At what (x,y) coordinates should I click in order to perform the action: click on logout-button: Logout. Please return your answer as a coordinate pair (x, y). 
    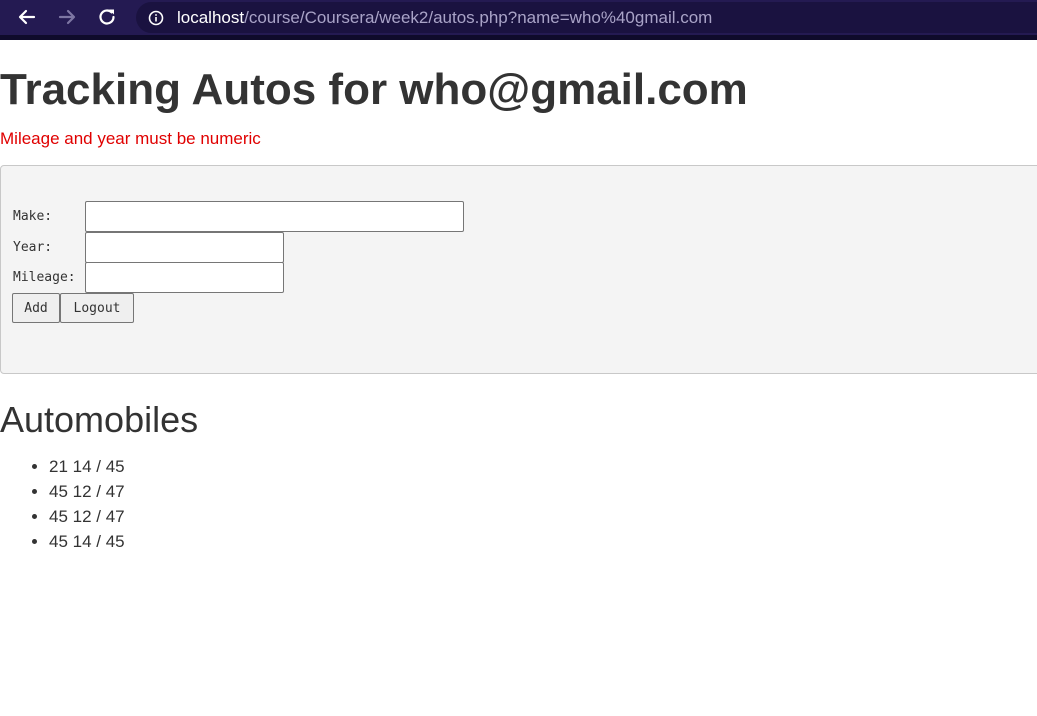
    Looking at the image, I should click on (97, 308).